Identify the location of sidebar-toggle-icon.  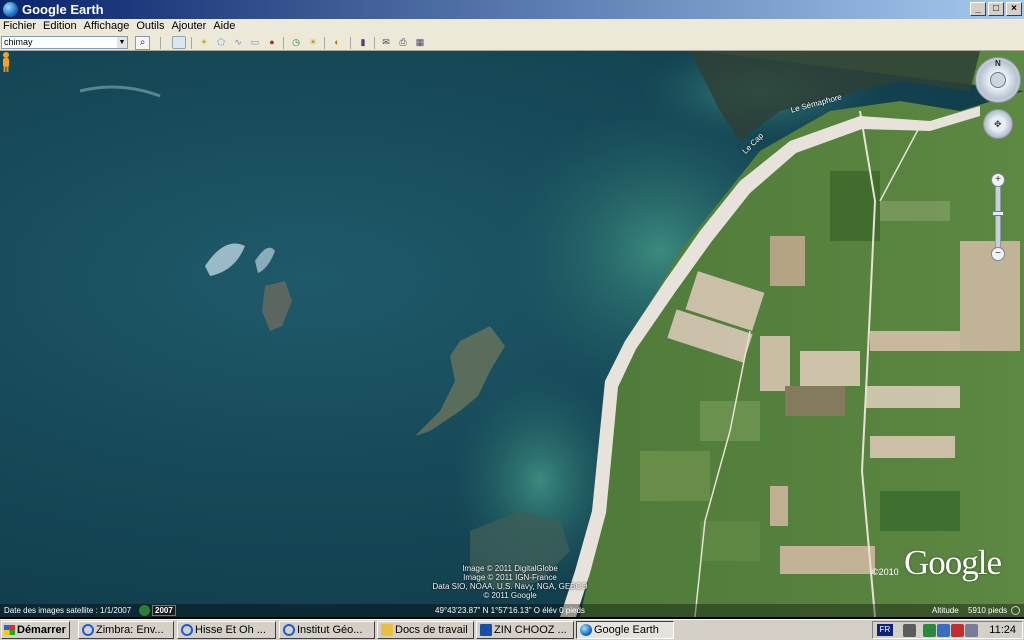
(179, 42).